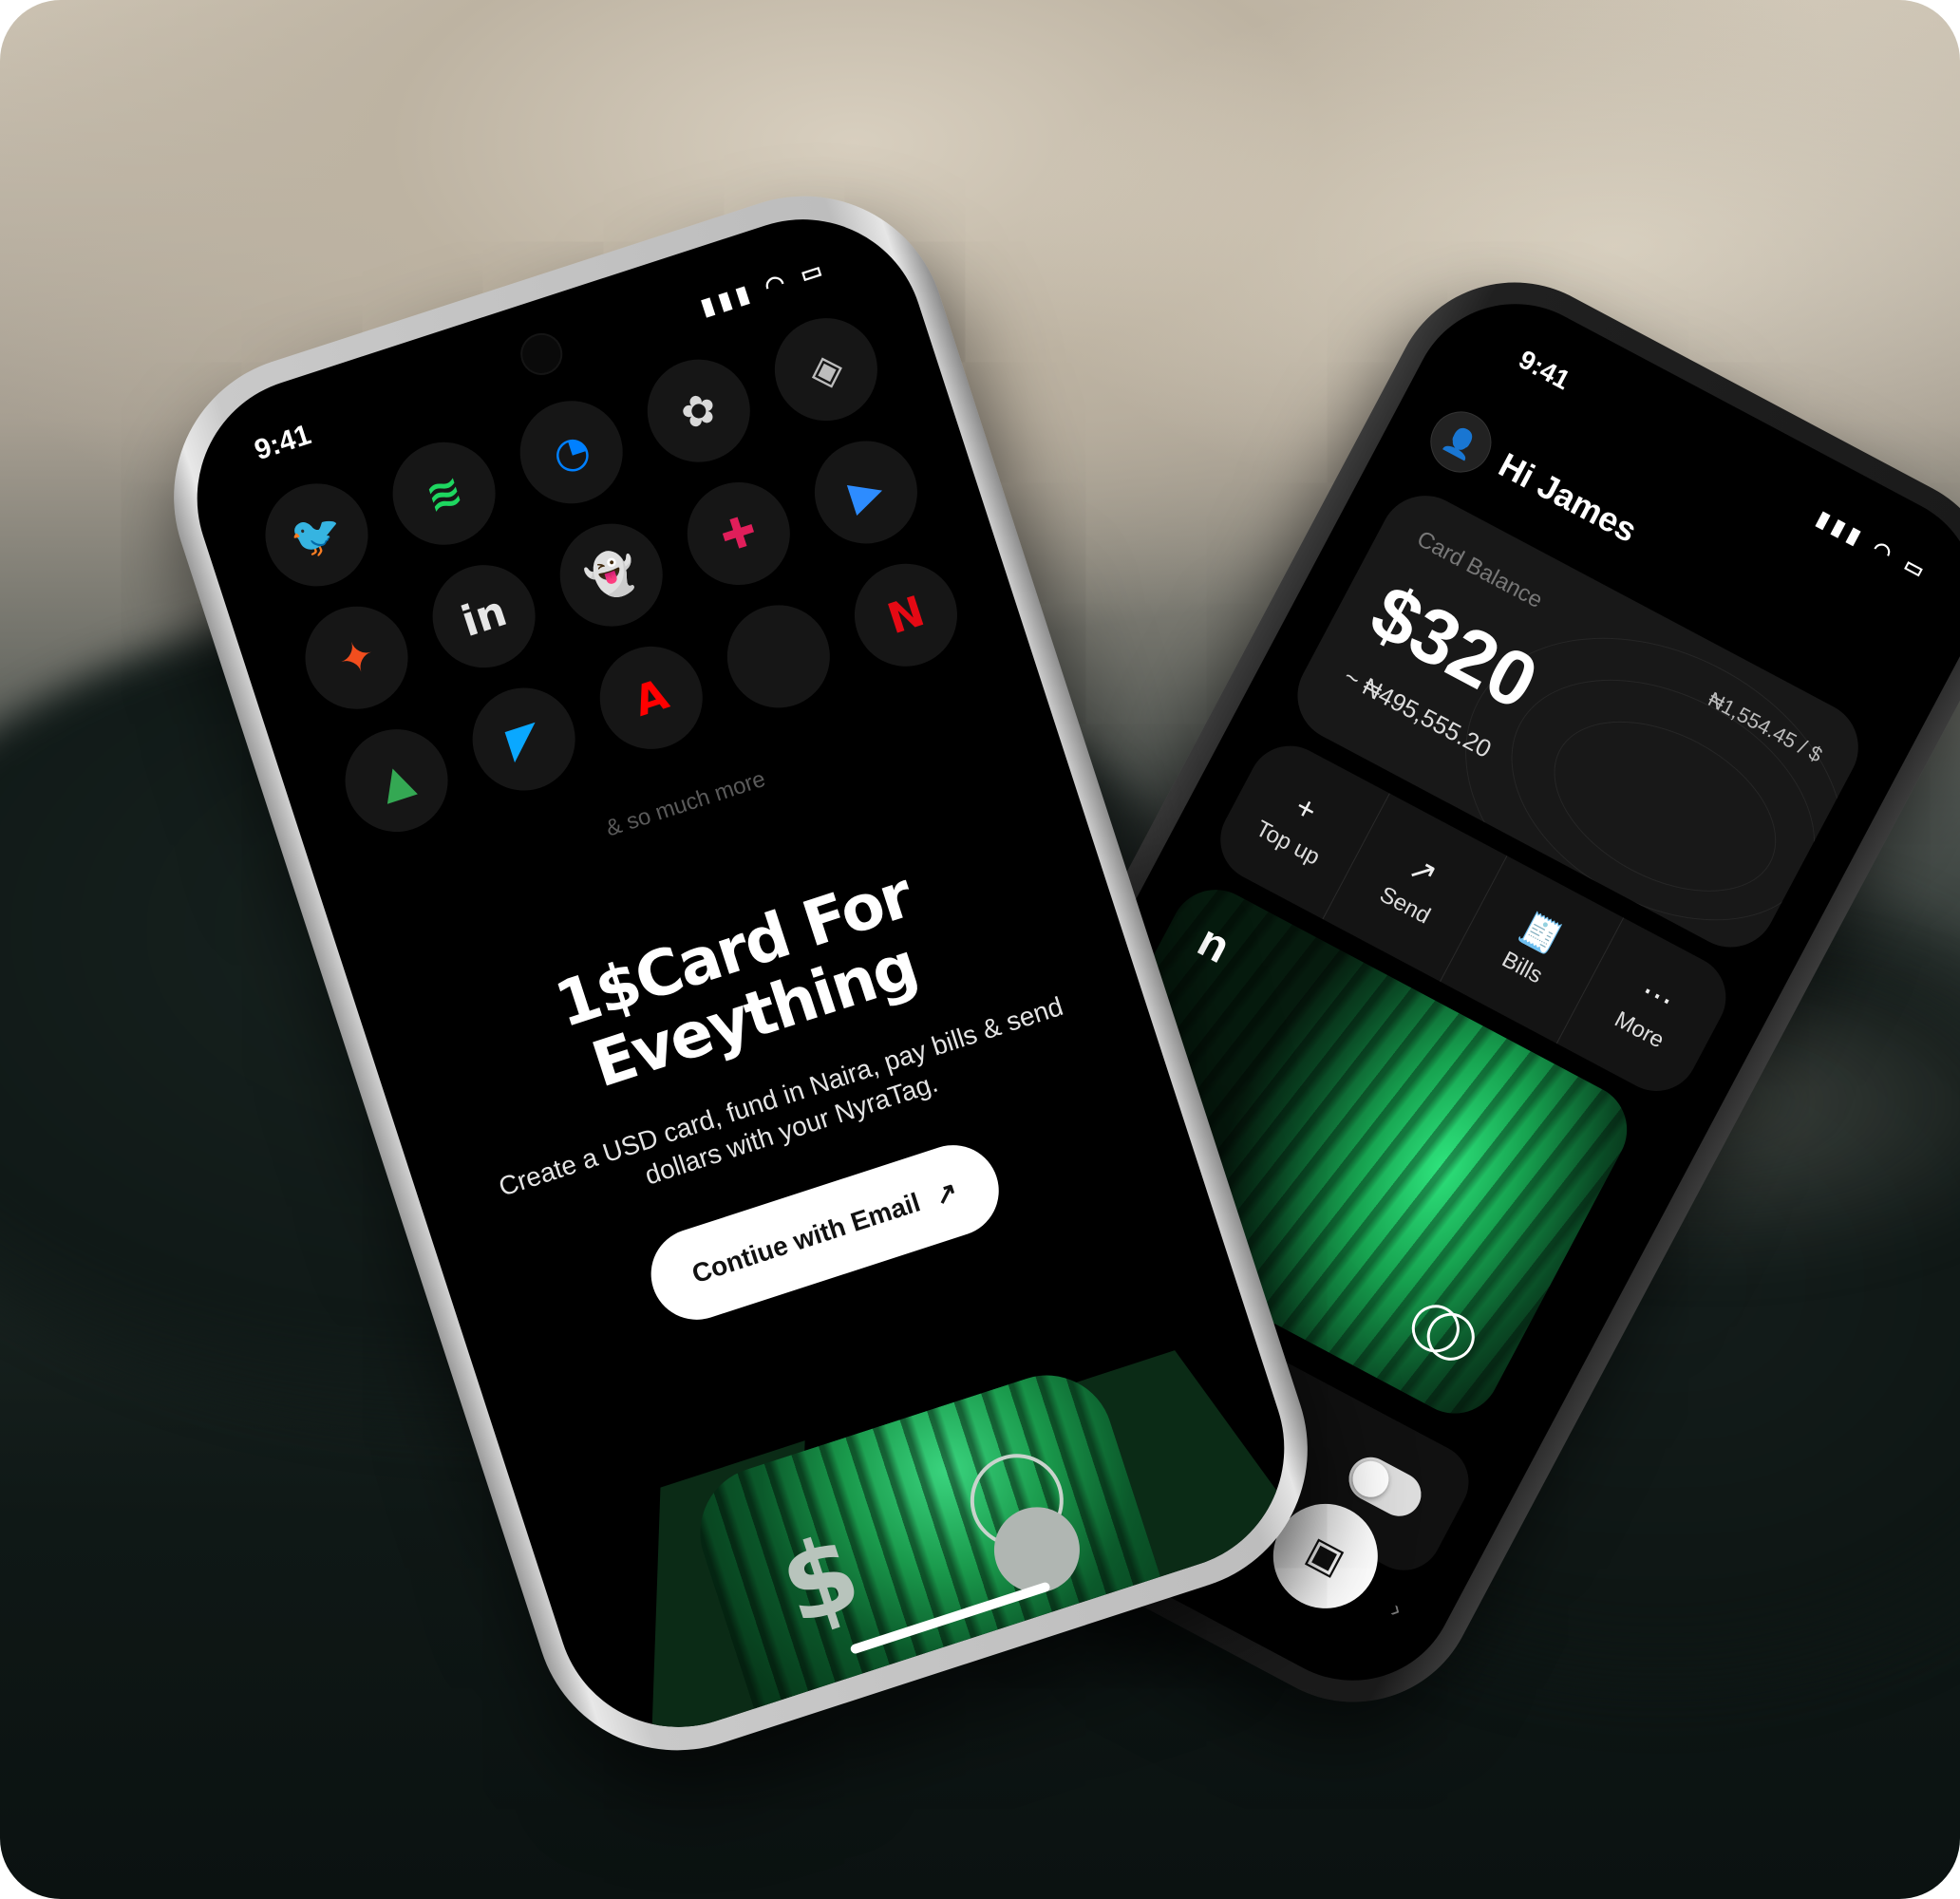 The image size is (1960, 1899). I want to click on digitalocean-icon: ◔, so click(571, 452).